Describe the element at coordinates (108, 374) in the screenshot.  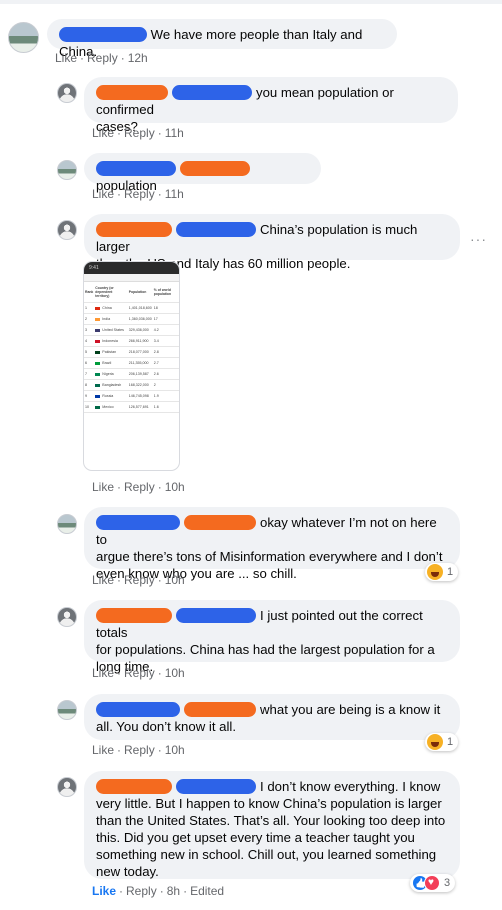
I see `country-name: Nigeria` at that location.